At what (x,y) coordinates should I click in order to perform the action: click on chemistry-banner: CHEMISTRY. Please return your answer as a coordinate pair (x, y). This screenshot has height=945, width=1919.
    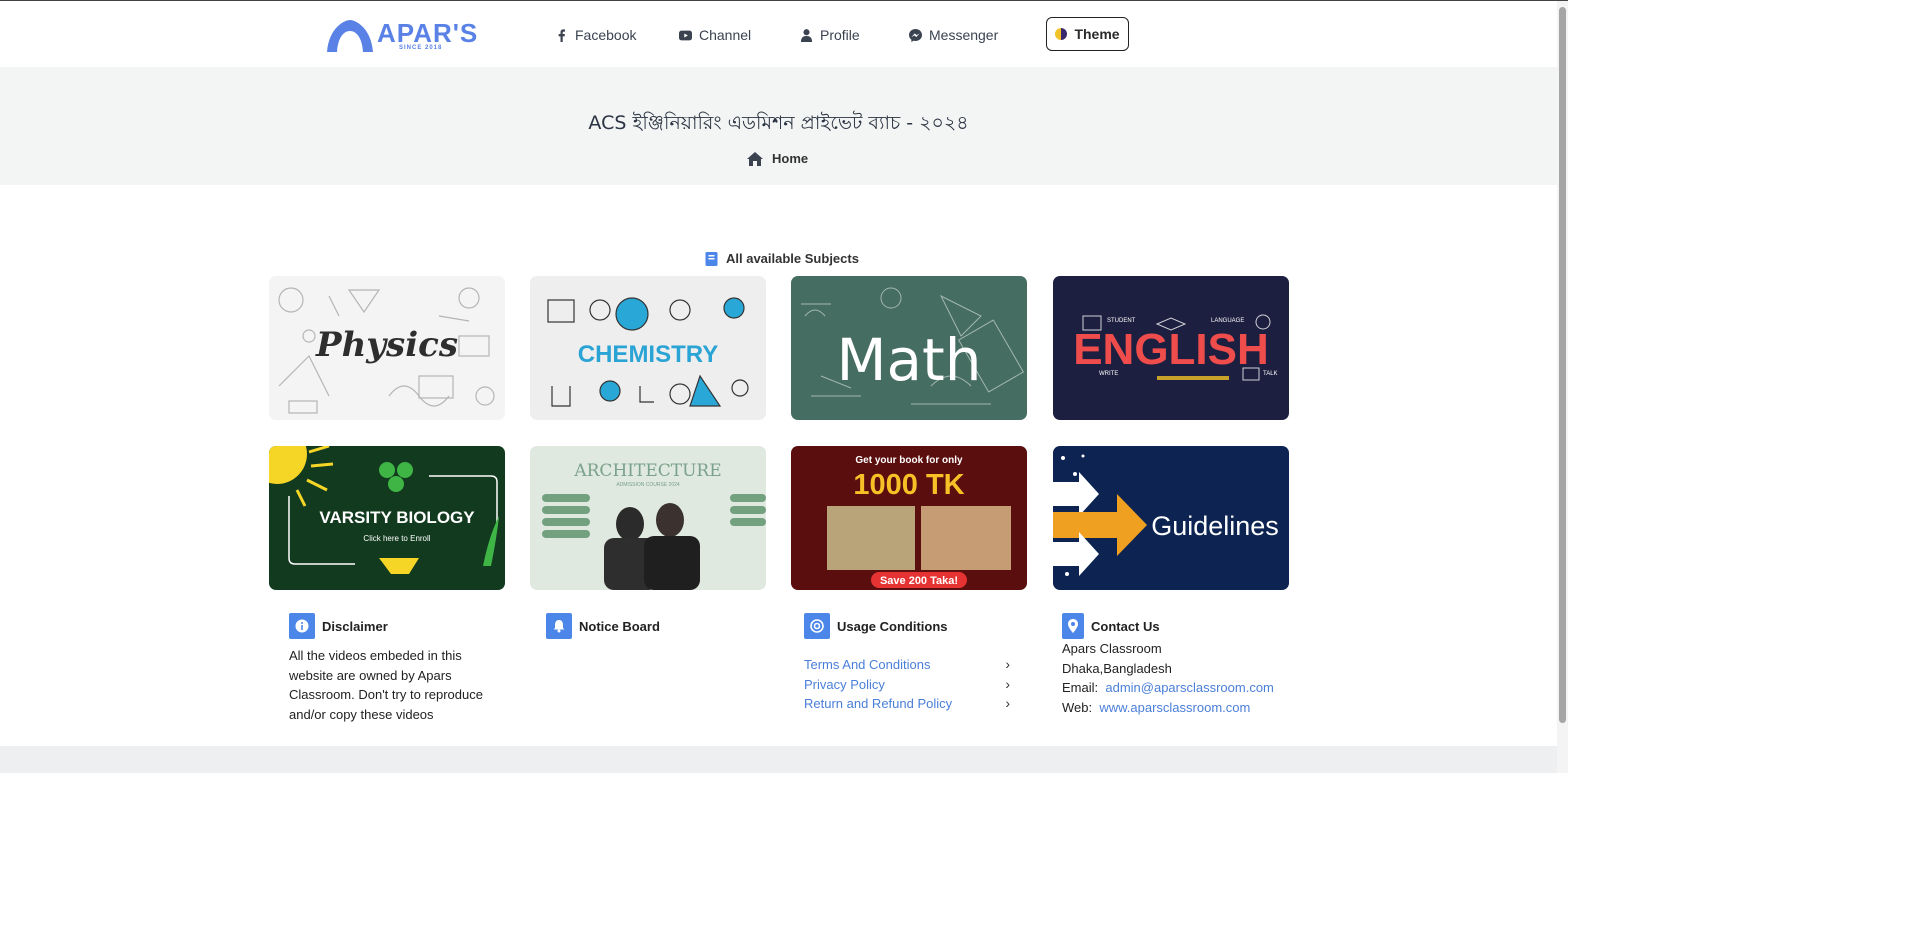
    Looking at the image, I should click on (648, 348).